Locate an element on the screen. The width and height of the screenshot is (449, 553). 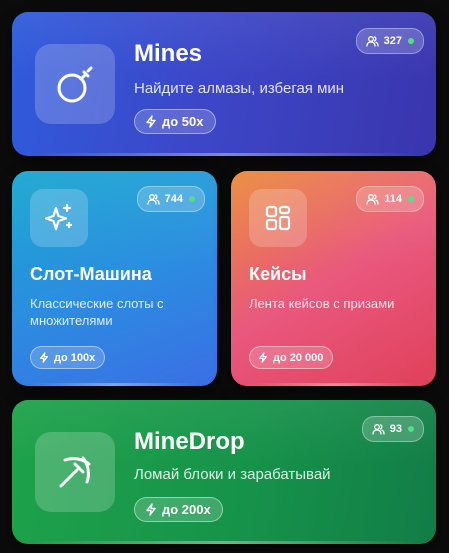
bomb-icon is located at coordinates (75, 84).